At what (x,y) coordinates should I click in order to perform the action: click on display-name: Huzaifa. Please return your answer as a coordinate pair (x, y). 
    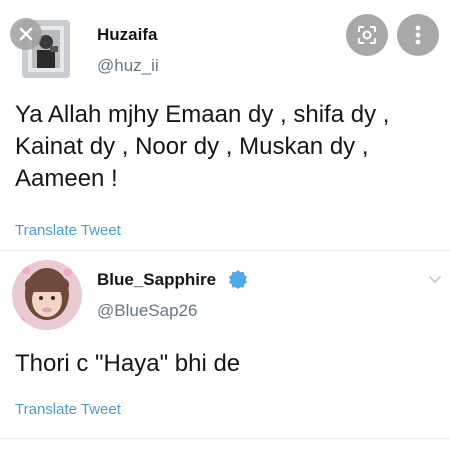
    Looking at the image, I should click on (127, 35).